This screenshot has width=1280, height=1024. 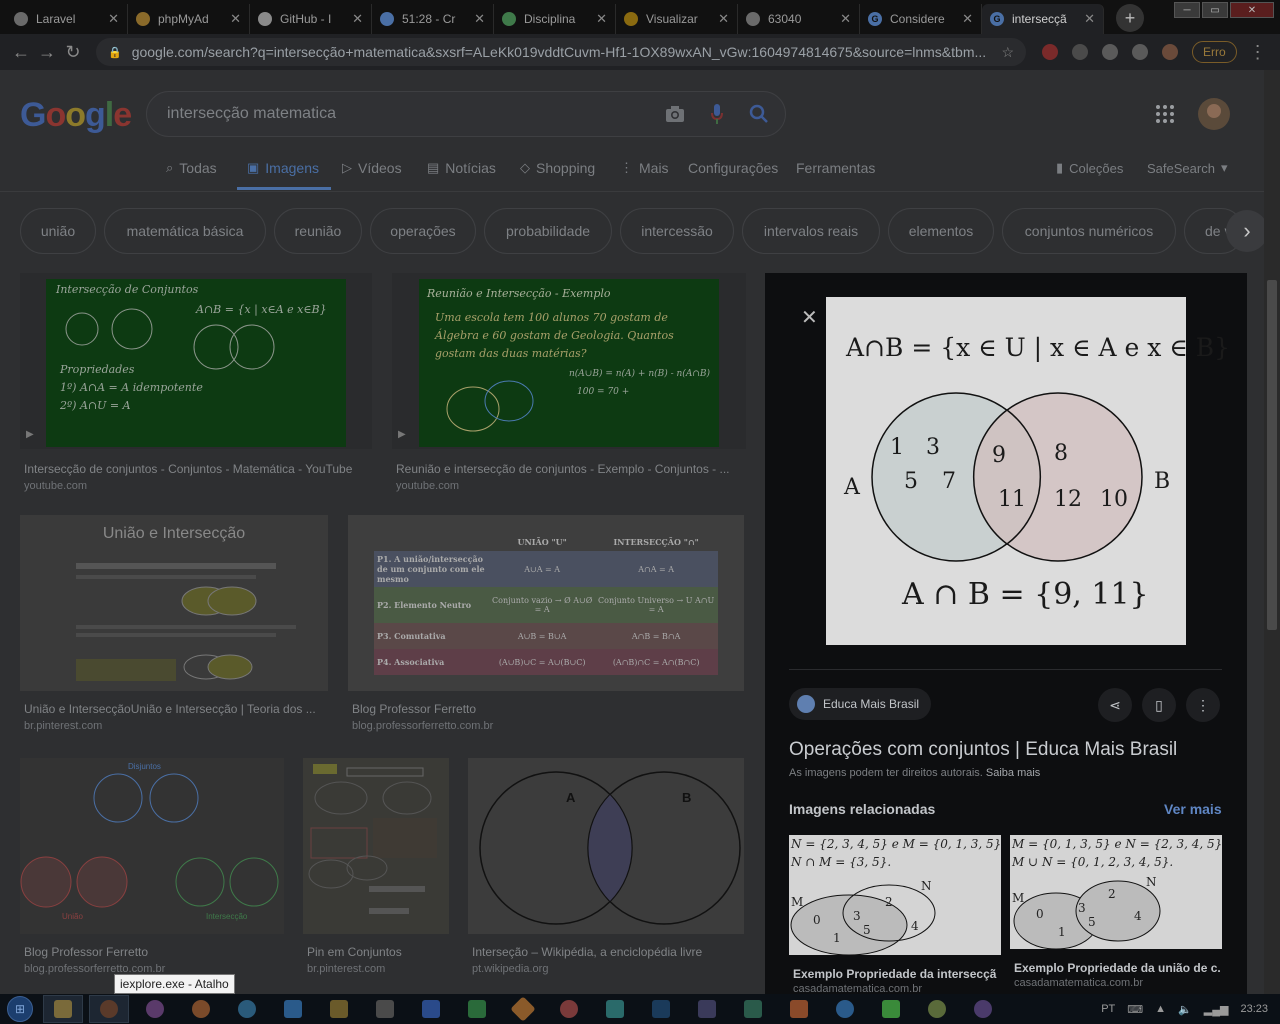 I want to click on search-input: intersecção matematica, so click(x=406, y=114).